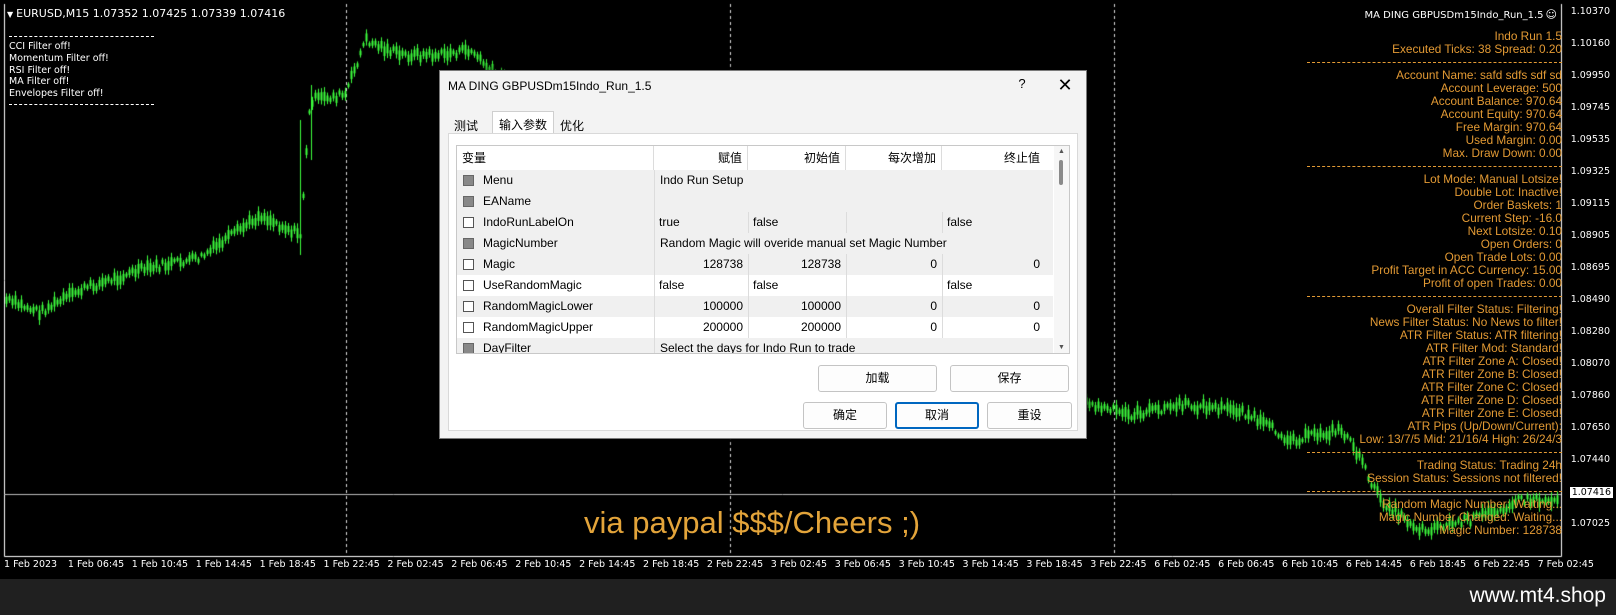 Image resolution: width=1616 pixels, height=615 pixels. What do you see at coordinates (877, 378) in the screenshot?
I see `load-button: 加载` at bounding box center [877, 378].